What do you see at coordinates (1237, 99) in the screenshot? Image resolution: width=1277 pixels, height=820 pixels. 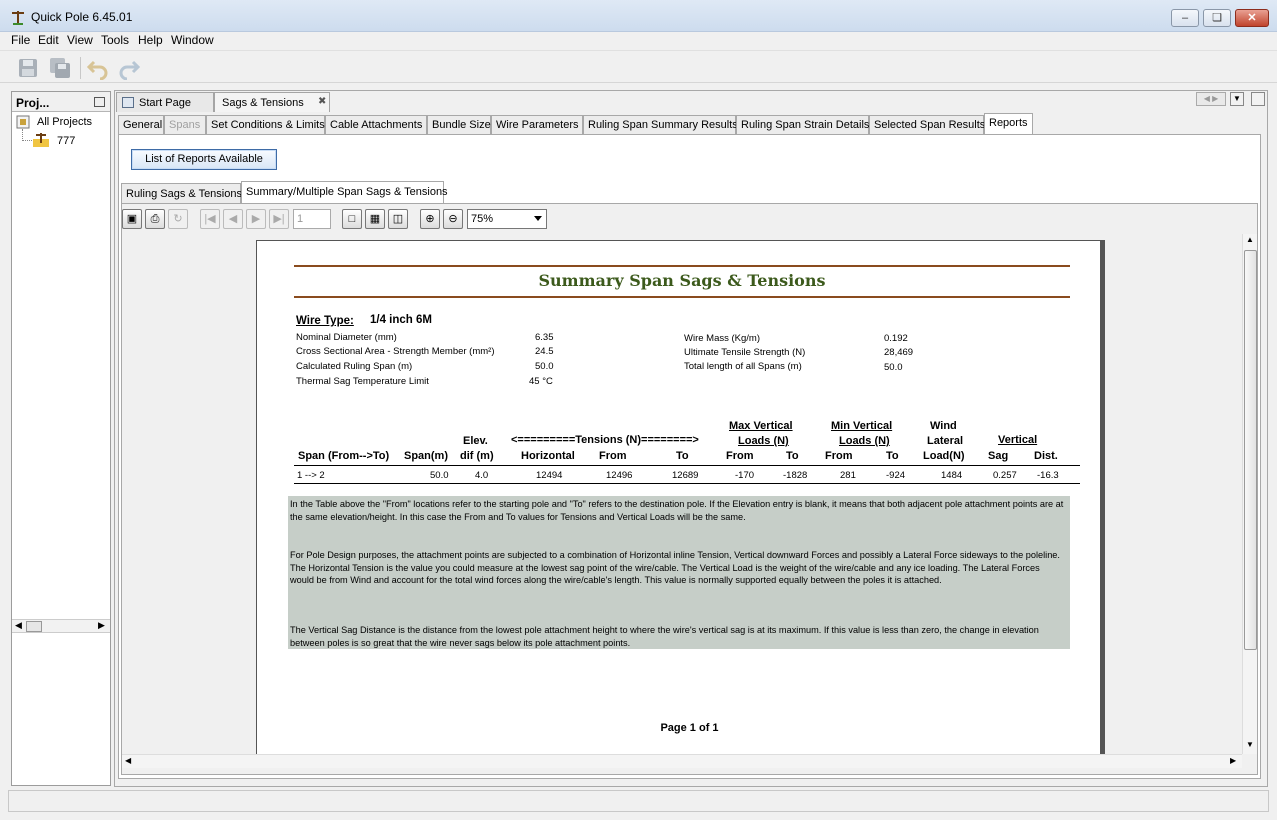 I see `tab-list-dropdown-icon: ▼` at bounding box center [1237, 99].